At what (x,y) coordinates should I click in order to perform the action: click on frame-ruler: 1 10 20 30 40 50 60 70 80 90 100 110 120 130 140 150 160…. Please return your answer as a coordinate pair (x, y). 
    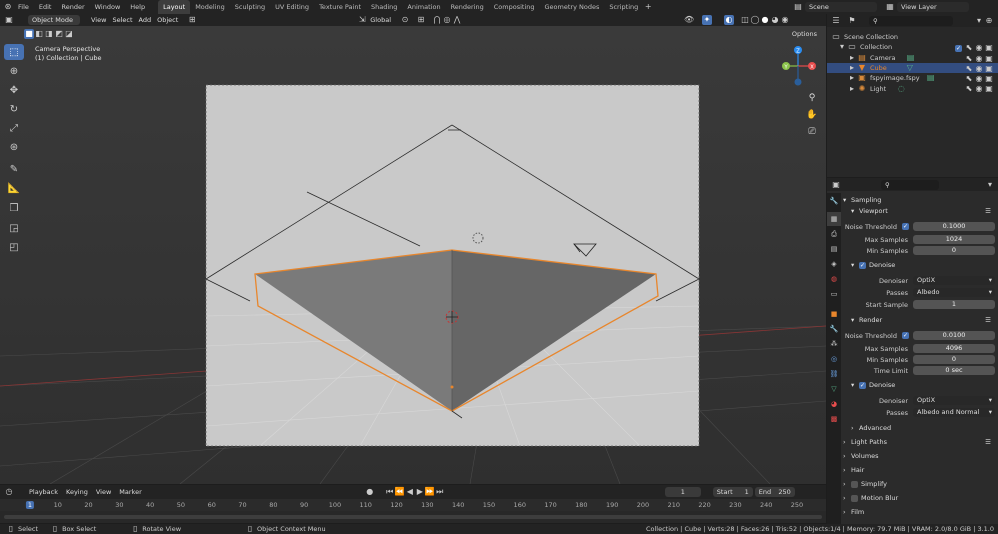
    Looking at the image, I should click on (413, 505).